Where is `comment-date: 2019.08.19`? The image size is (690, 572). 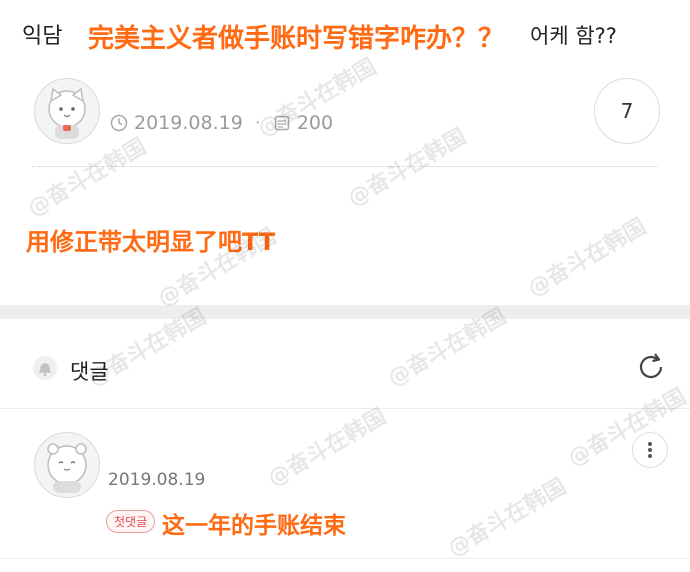
comment-date: 2019.08.19 is located at coordinates (157, 480).